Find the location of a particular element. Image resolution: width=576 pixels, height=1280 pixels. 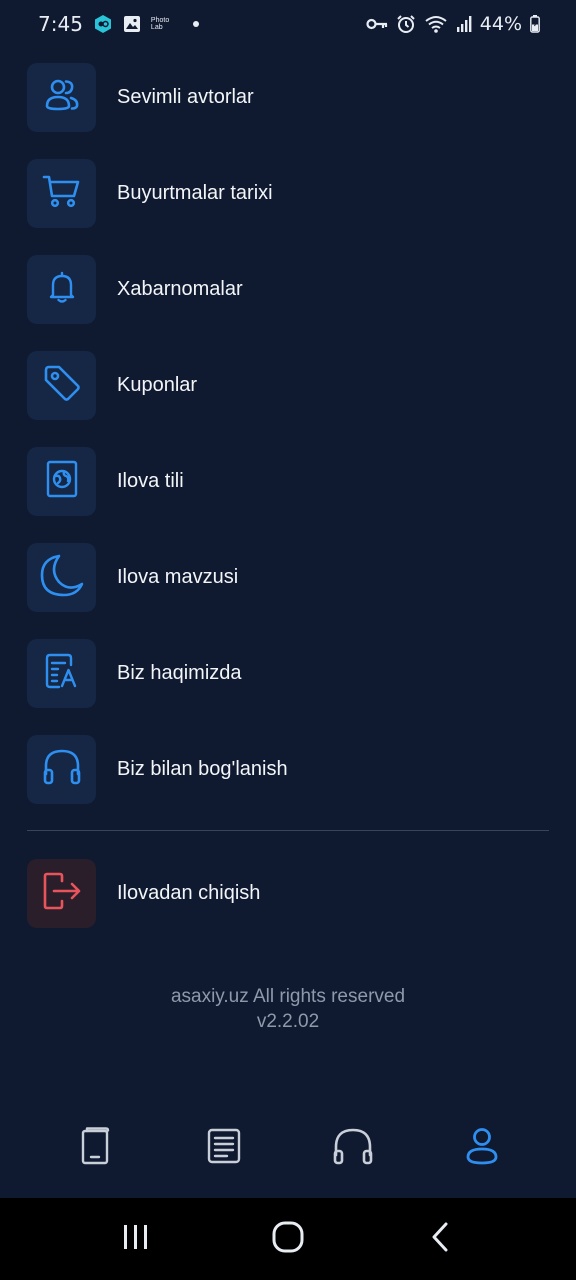

app-notification-icon is located at coordinates (103, 24).